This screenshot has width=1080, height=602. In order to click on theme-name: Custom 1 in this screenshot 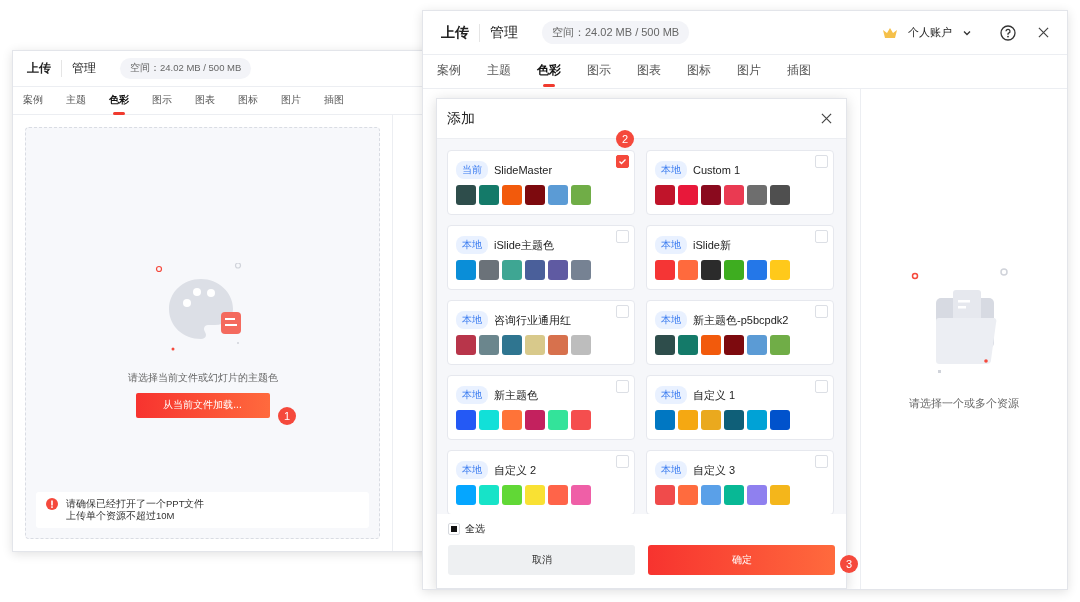, I will do `click(717, 170)`.